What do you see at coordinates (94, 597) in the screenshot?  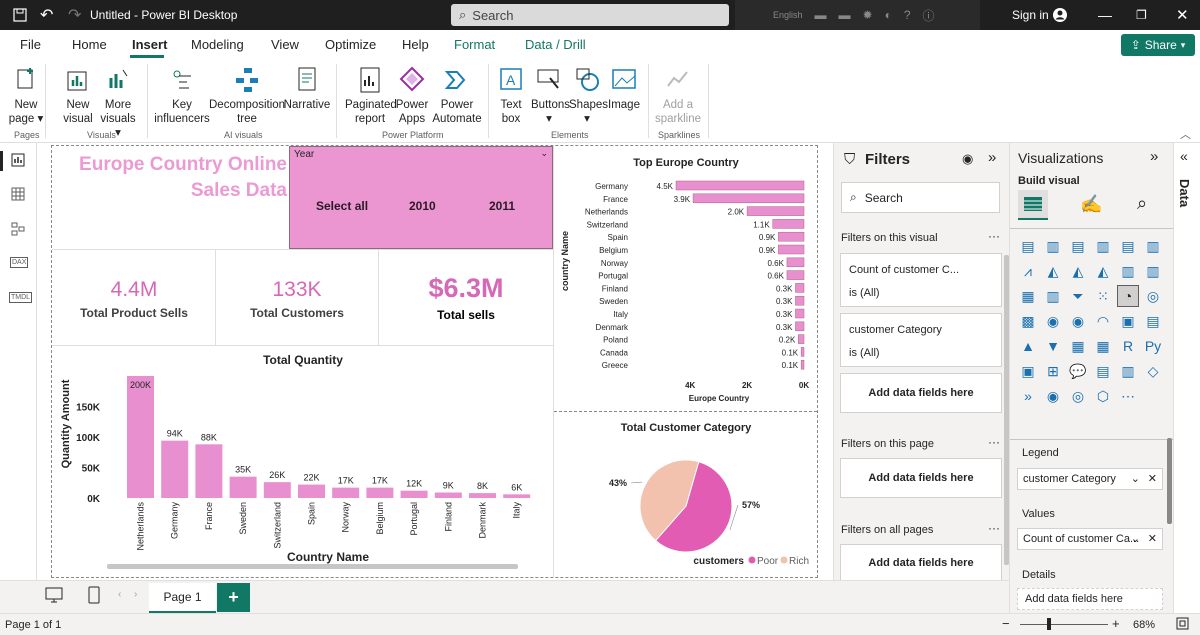 I see `mobile-layout-icon` at bounding box center [94, 597].